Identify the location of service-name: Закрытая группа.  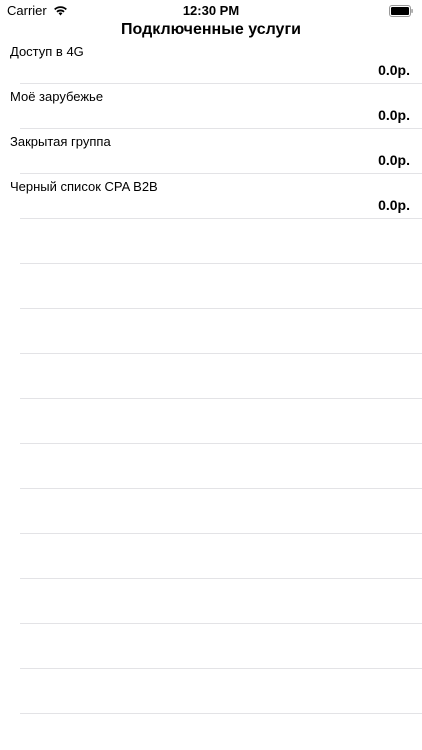
(60, 141).